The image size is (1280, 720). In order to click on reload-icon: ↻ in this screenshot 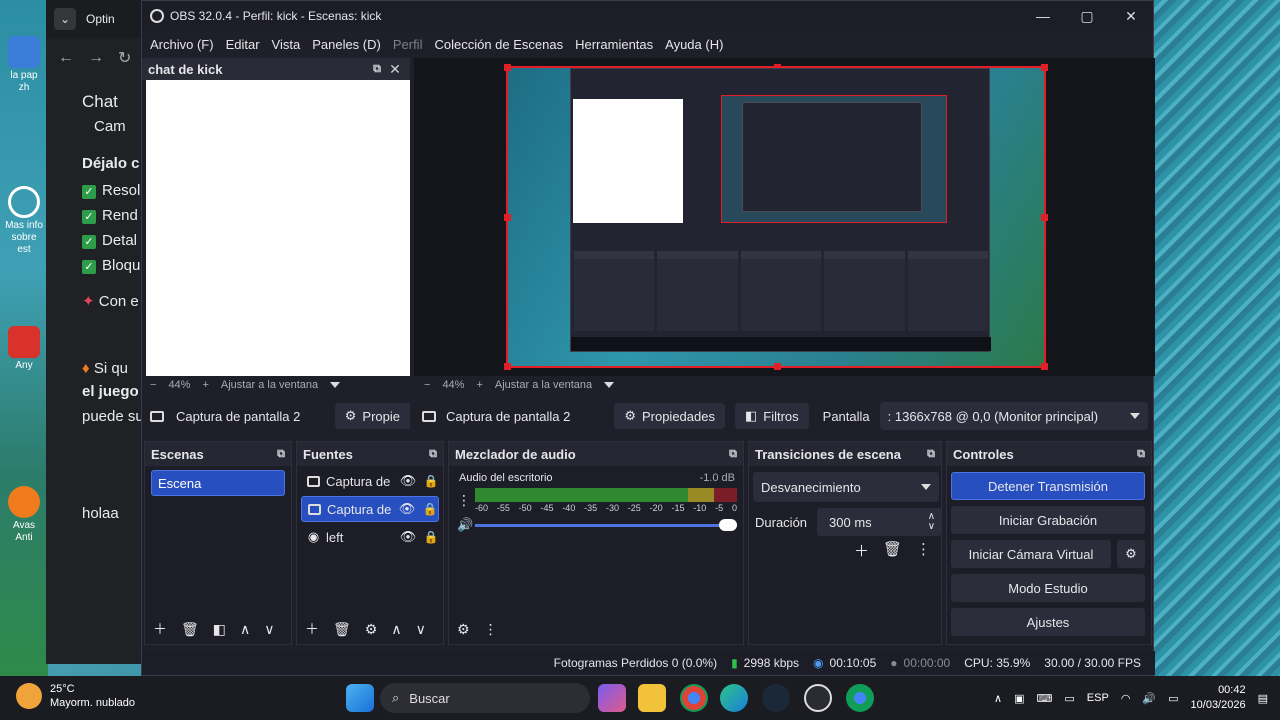, I will do `click(124, 58)`.